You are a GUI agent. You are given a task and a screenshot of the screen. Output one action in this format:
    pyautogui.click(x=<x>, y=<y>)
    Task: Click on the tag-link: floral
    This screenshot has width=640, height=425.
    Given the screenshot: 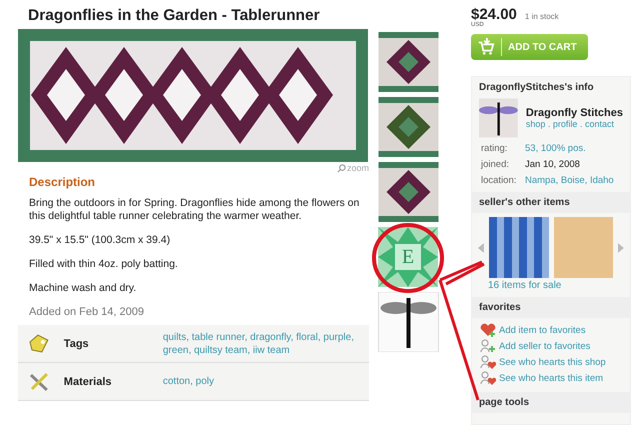 What is the action you would take?
    pyautogui.click(x=307, y=337)
    